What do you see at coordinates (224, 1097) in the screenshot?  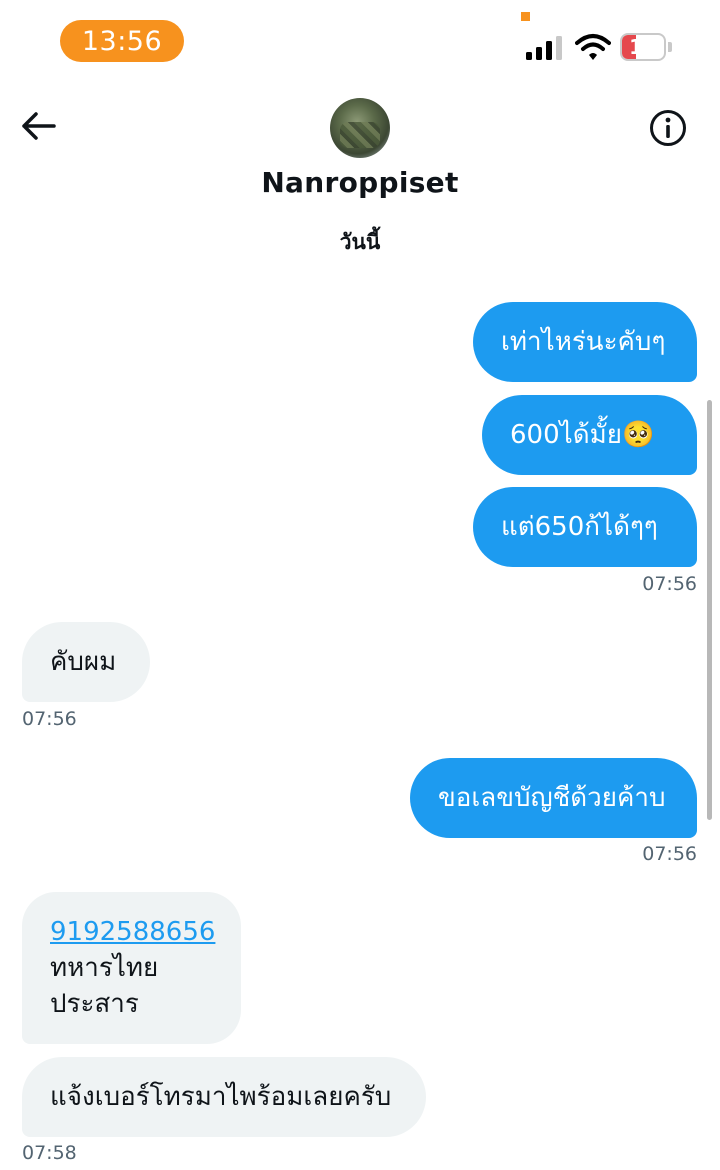 I see `message-incoming: แจ้งเบอร์โทรมาไพร้อมเลยครับ` at bounding box center [224, 1097].